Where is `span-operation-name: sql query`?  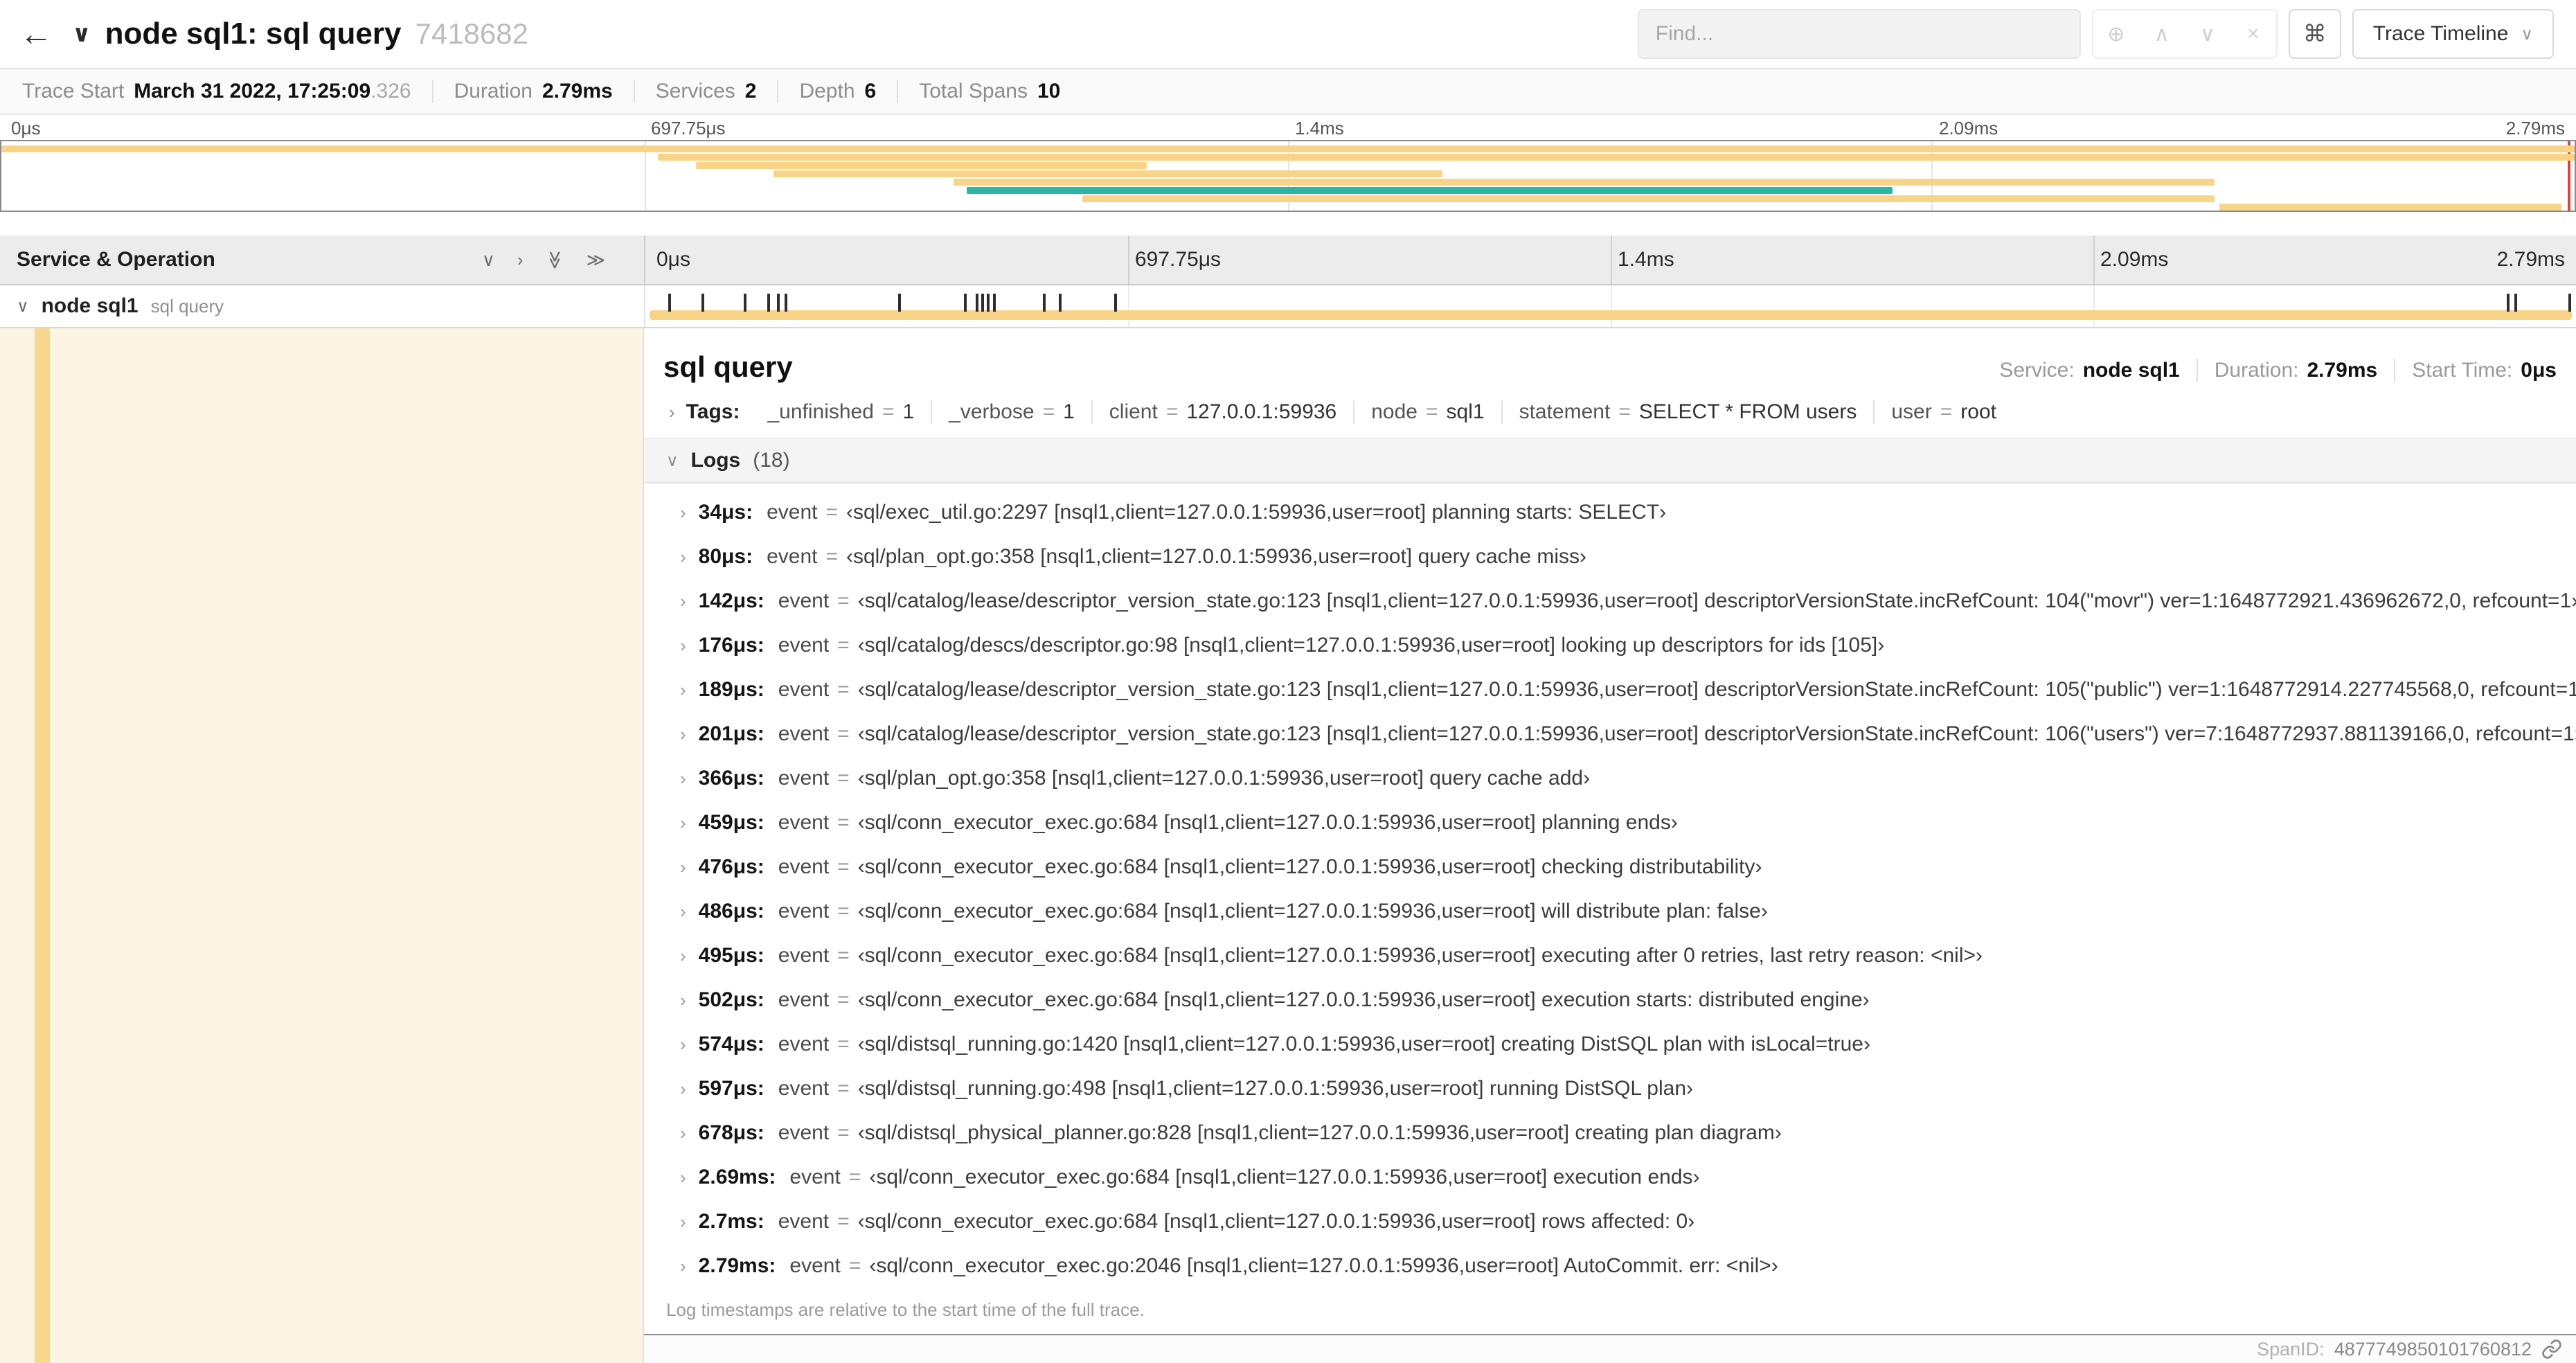 span-operation-name: sql query is located at coordinates (187, 306).